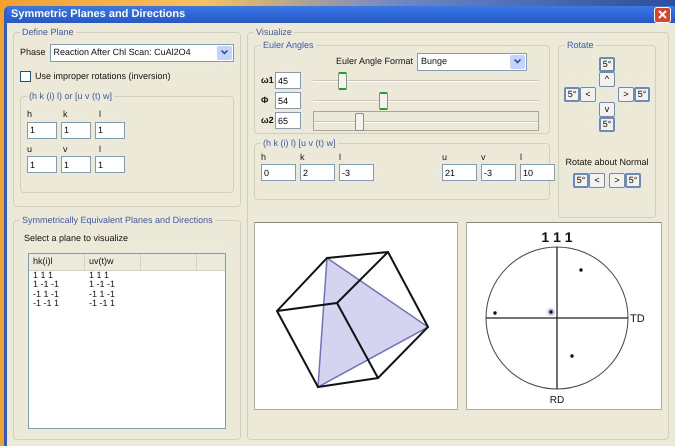 This screenshot has height=446, width=675. Describe the element at coordinates (537, 173) in the screenshot. I see `index-field: 10` at that location.